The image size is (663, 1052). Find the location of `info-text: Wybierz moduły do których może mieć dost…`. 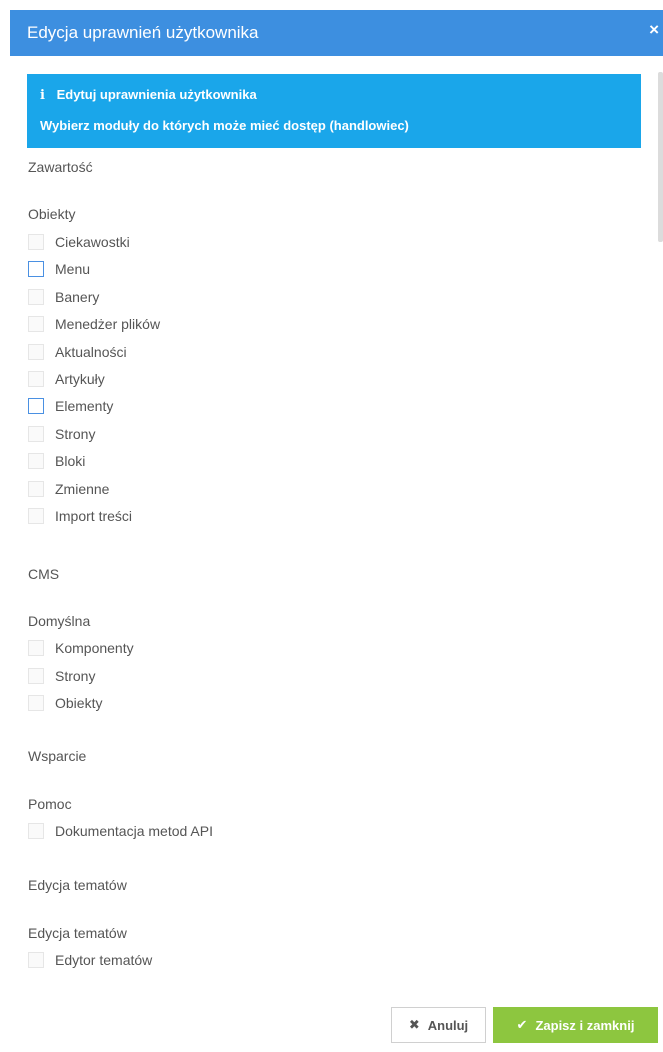

info-text: Wybierz moduły do których może mieć dost… is located at coordinates (185, 125).